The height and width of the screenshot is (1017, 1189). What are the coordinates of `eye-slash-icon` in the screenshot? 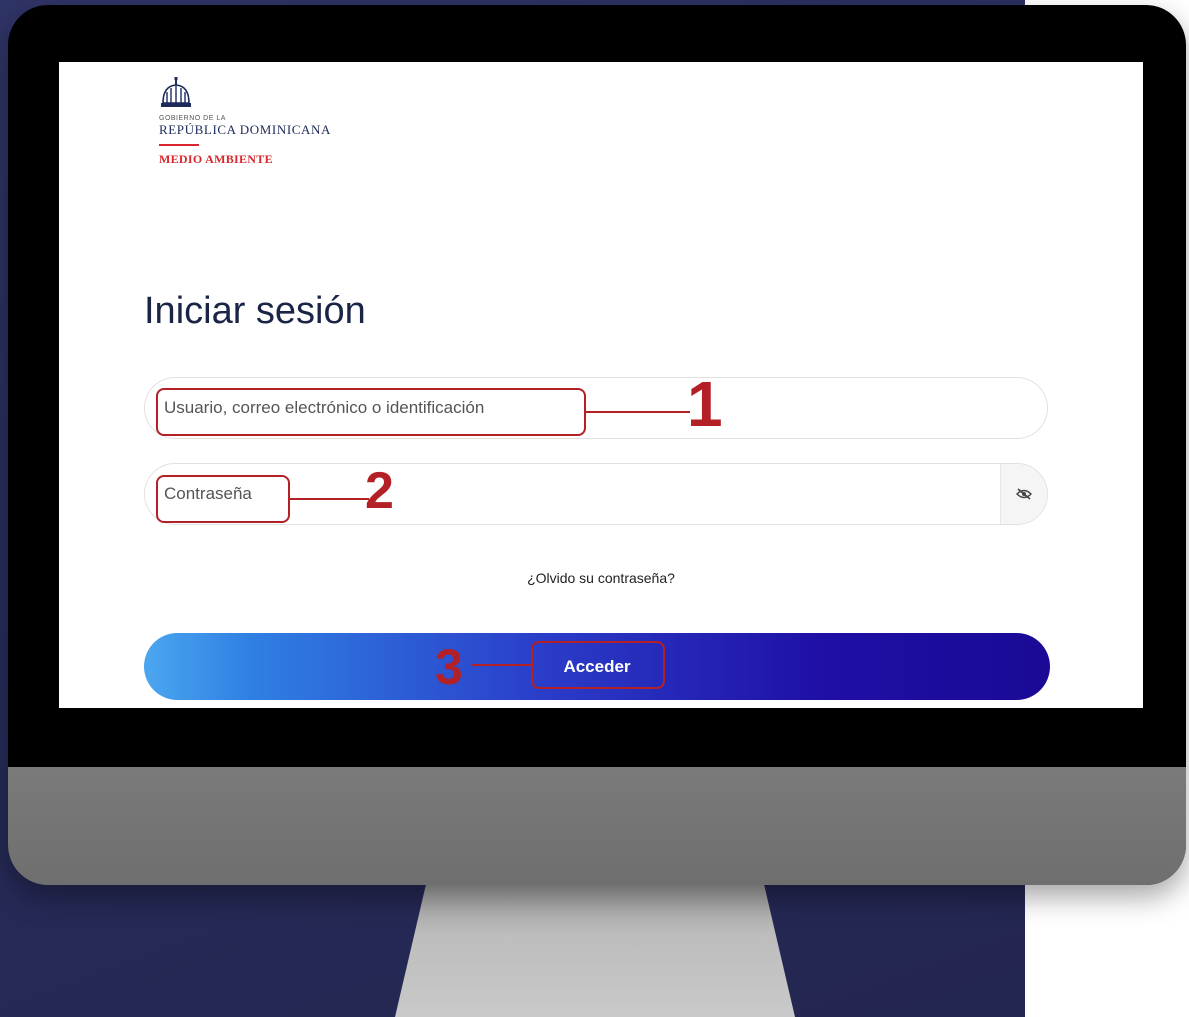 It's located at (1024, 494).